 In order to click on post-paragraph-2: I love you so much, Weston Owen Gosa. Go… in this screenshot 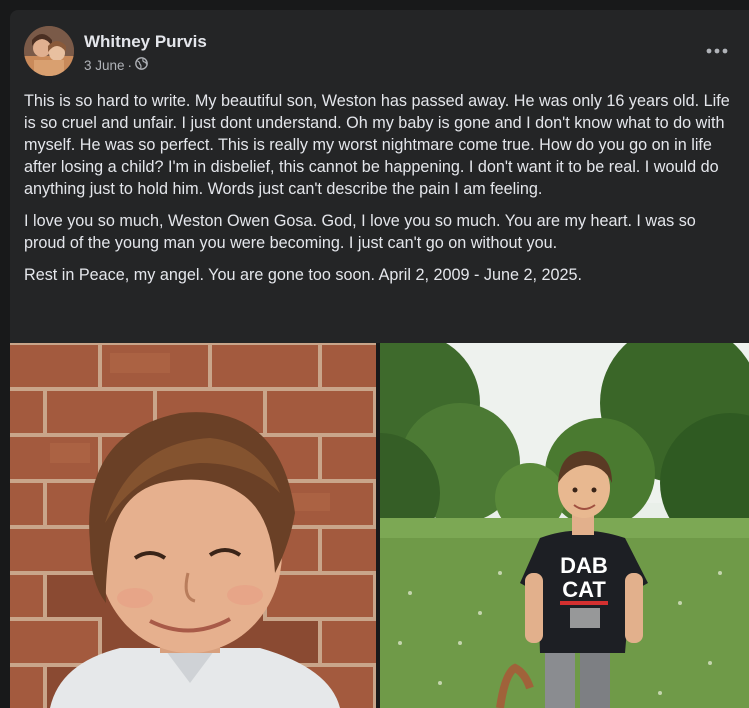, I will do `click(360, 232)`.